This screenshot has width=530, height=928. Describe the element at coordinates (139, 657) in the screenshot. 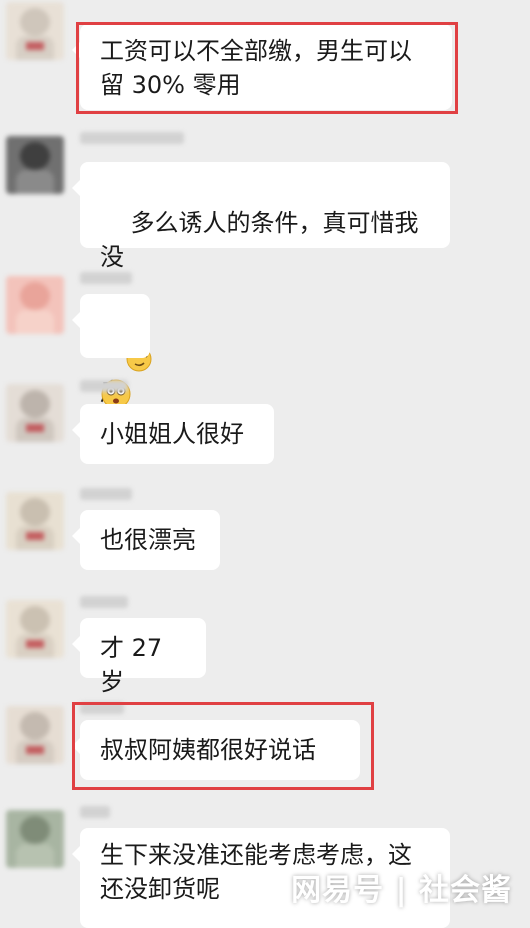

I see `message-bubble: 才 27 岁` at that location.